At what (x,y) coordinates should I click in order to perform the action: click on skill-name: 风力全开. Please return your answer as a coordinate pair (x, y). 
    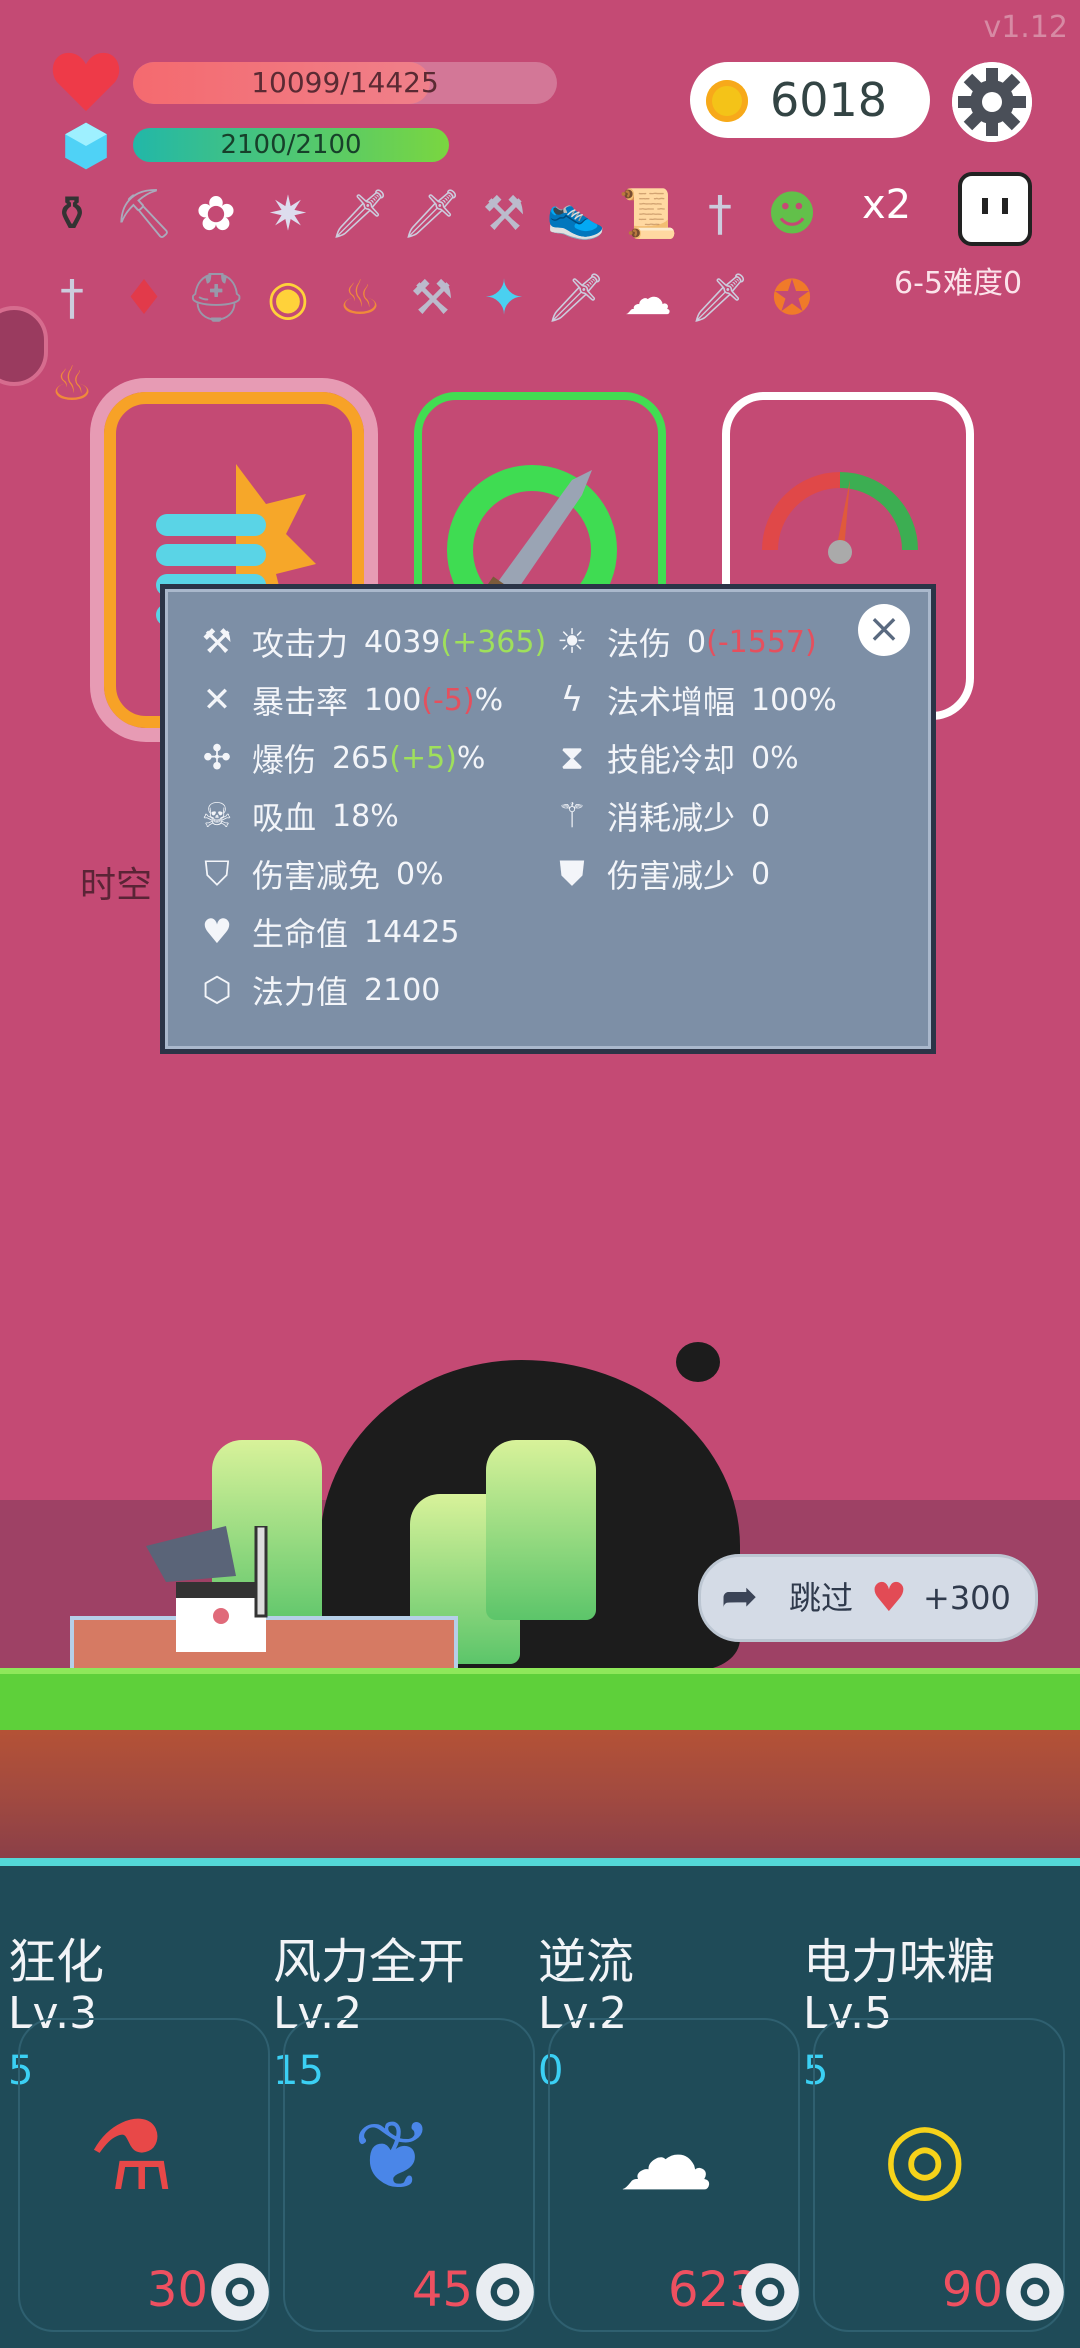
    Looking at the image, I should click on (369, 1962).